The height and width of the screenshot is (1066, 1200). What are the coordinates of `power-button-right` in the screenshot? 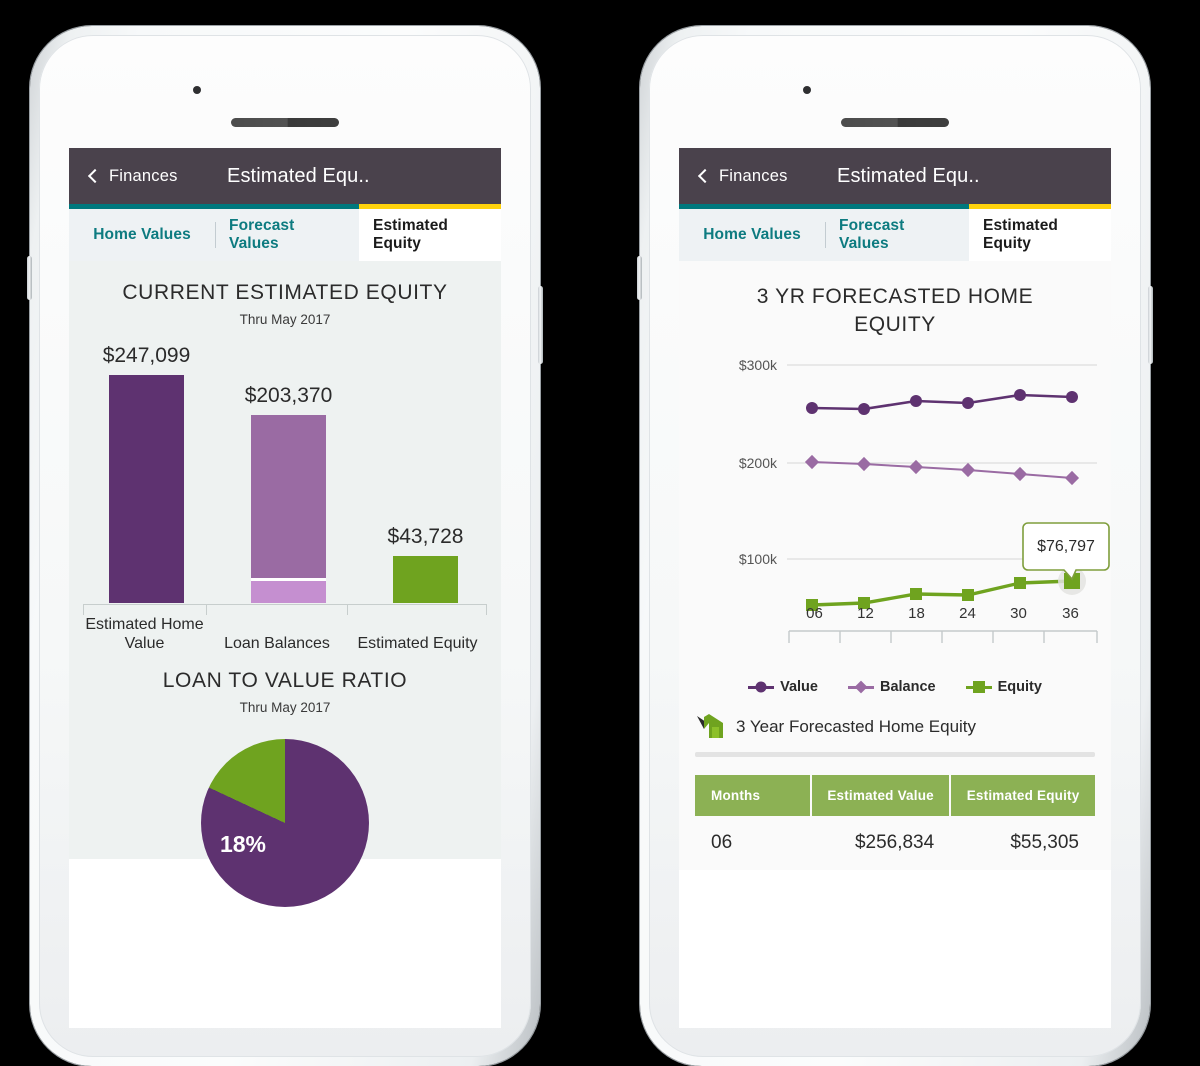 It's located at (1150, 325).